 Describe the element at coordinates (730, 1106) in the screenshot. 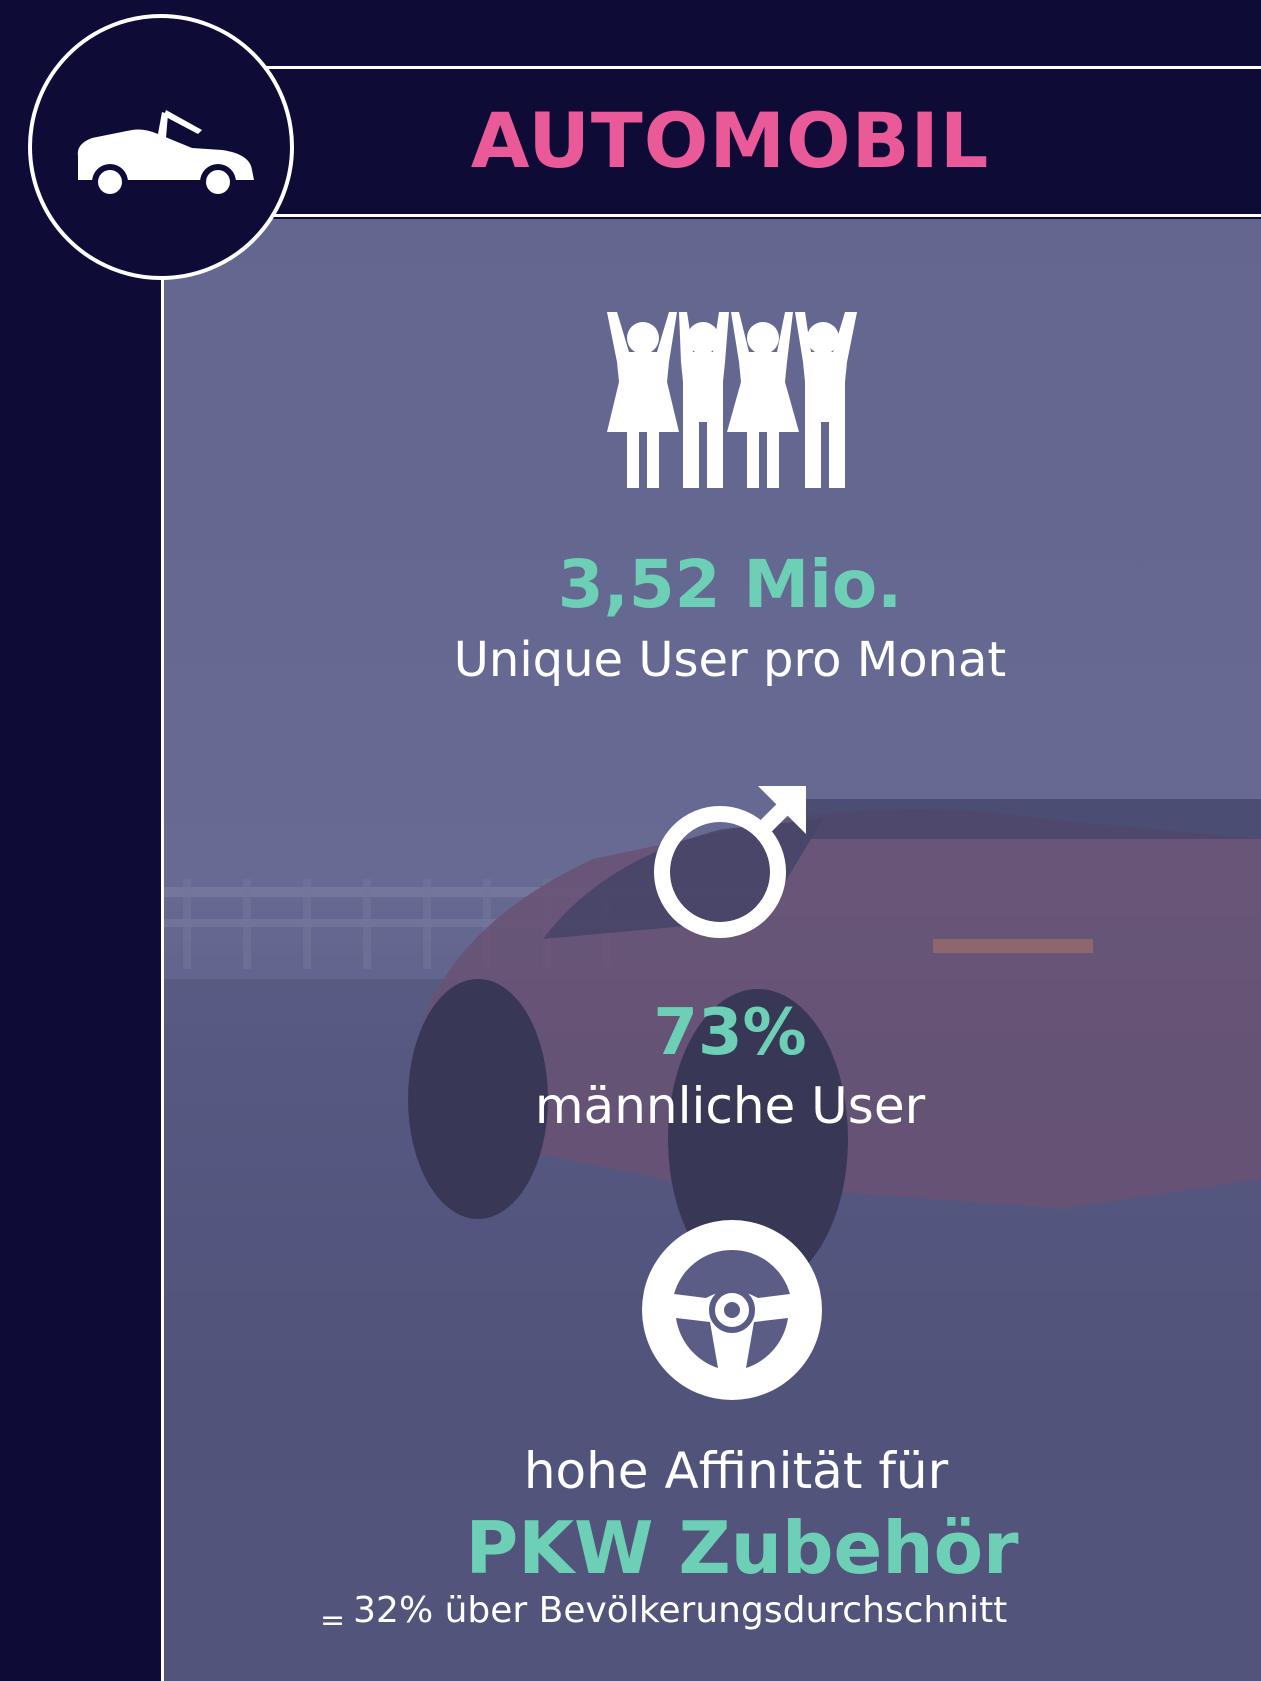

I see `stat-male-share-label: männliche User` at that location.